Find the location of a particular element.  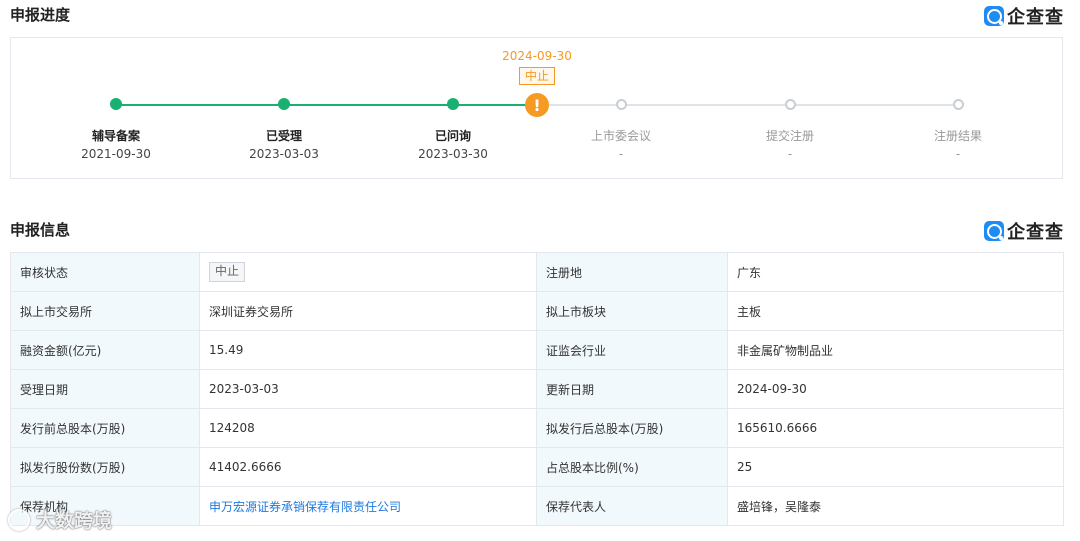

step-date: 2021-09-30 is located at coordinates (116, 154).